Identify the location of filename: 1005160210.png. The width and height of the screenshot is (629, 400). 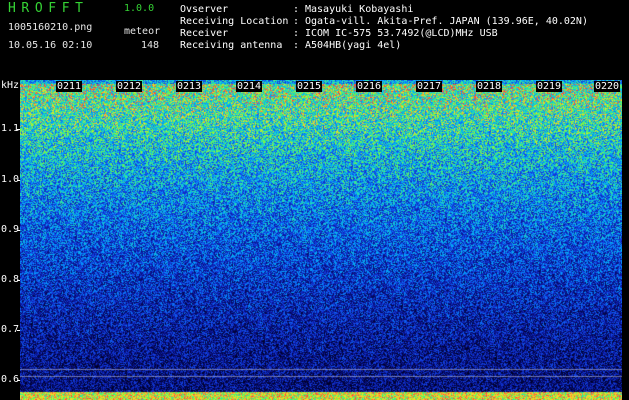
(50, 27).